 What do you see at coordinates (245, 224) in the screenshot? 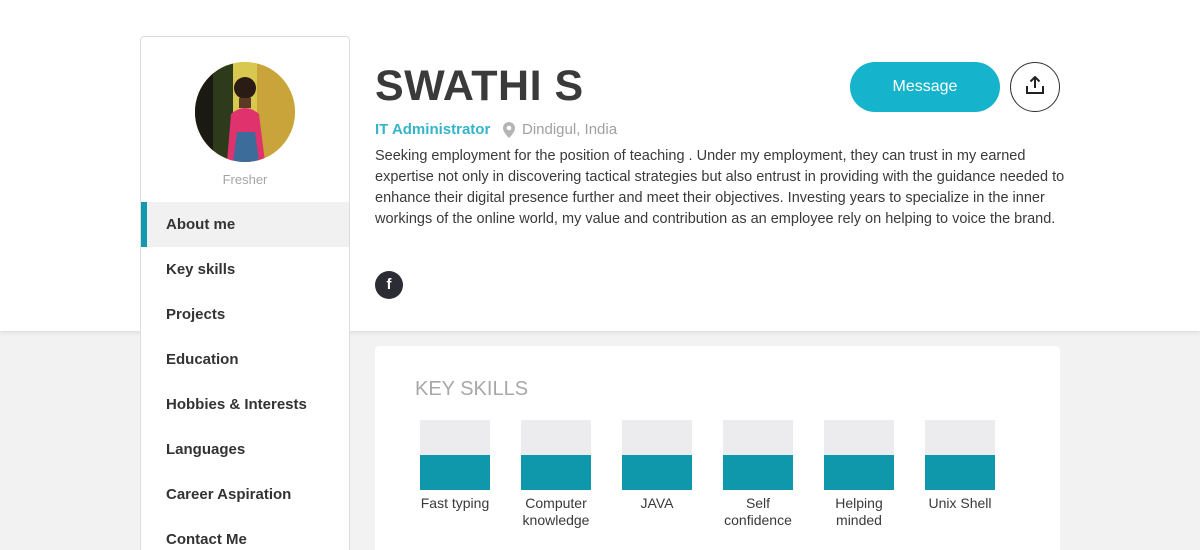
I see `sidebar-item-about-me: About me` at bounding box center [245, 224].